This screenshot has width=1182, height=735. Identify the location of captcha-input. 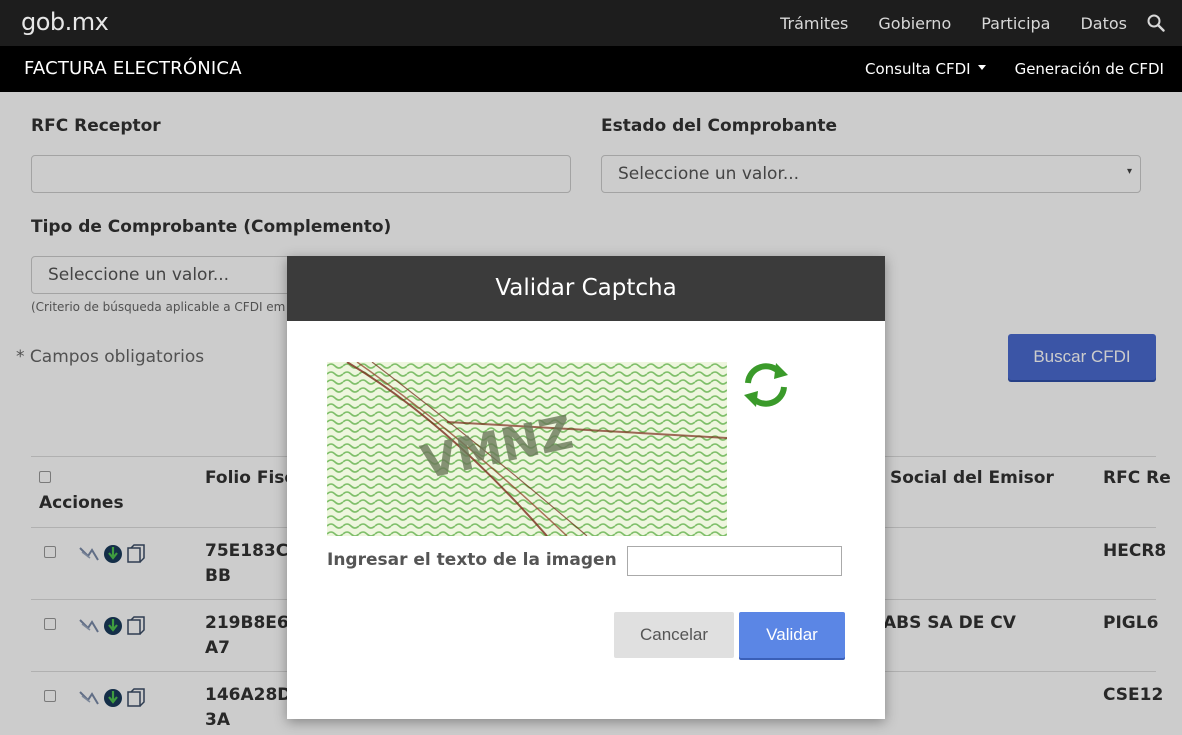
(734, 561).